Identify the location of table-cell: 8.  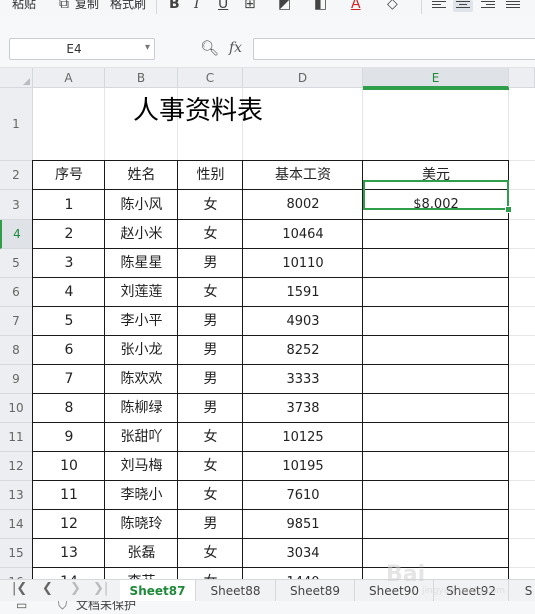
(69, 408).